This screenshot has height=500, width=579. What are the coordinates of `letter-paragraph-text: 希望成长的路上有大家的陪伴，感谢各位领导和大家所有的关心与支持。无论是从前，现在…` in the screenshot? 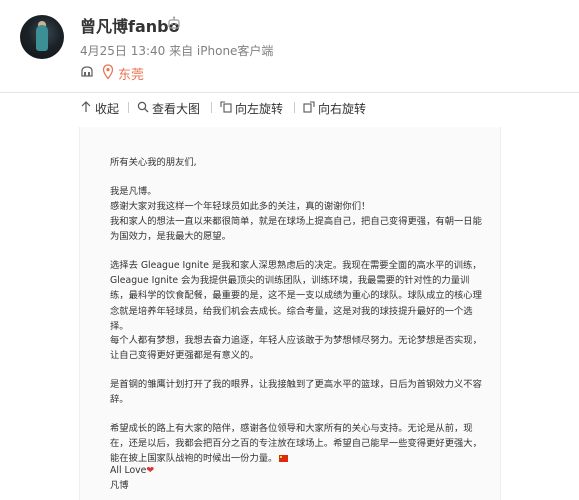 It's located at (296, 444).